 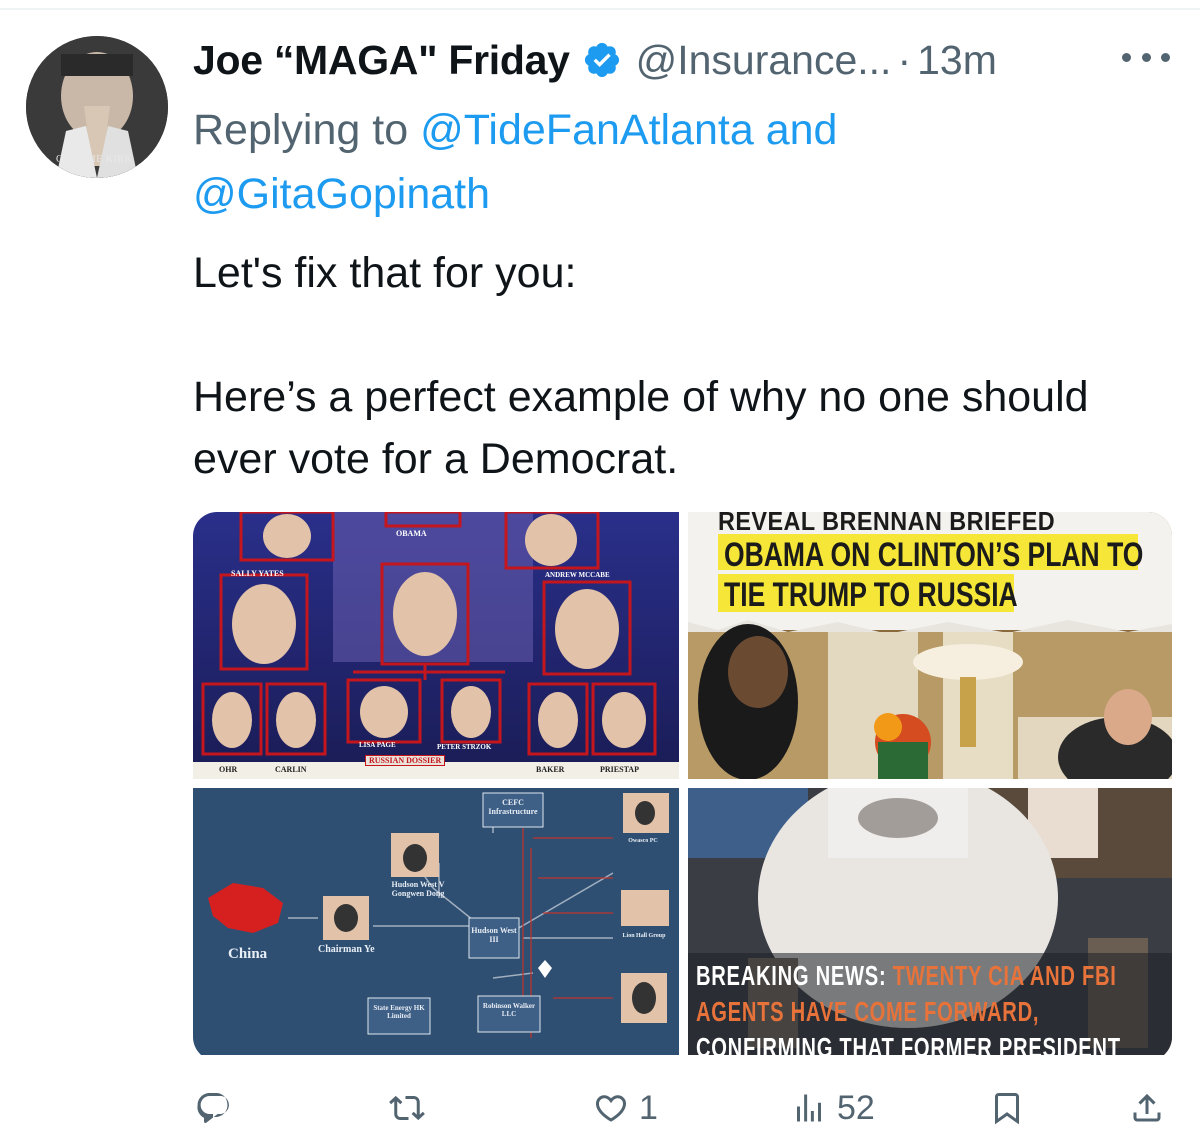 I want to click on img3-label-chairman: Chairman Ye, so click(x=346, y=949).